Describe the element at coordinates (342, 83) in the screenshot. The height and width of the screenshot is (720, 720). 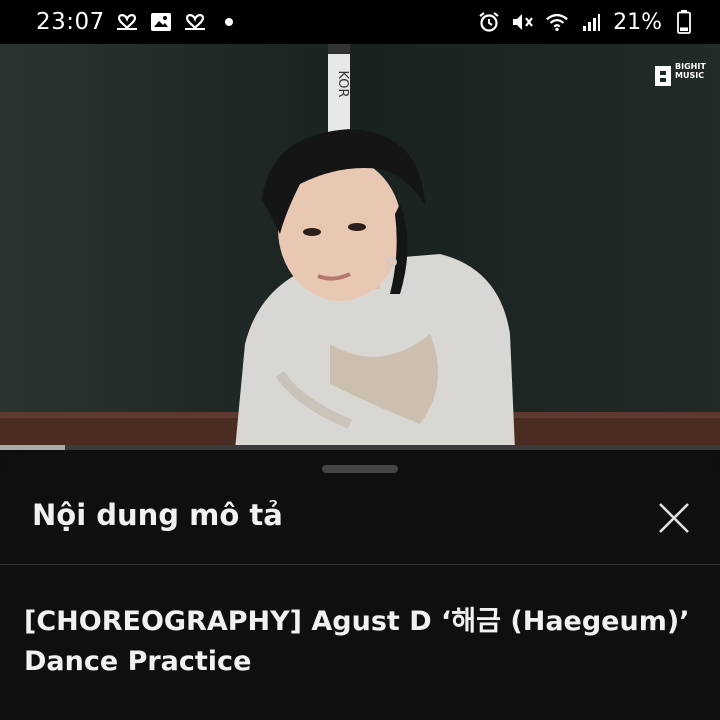
I see `svg-text: KOR` at that location.